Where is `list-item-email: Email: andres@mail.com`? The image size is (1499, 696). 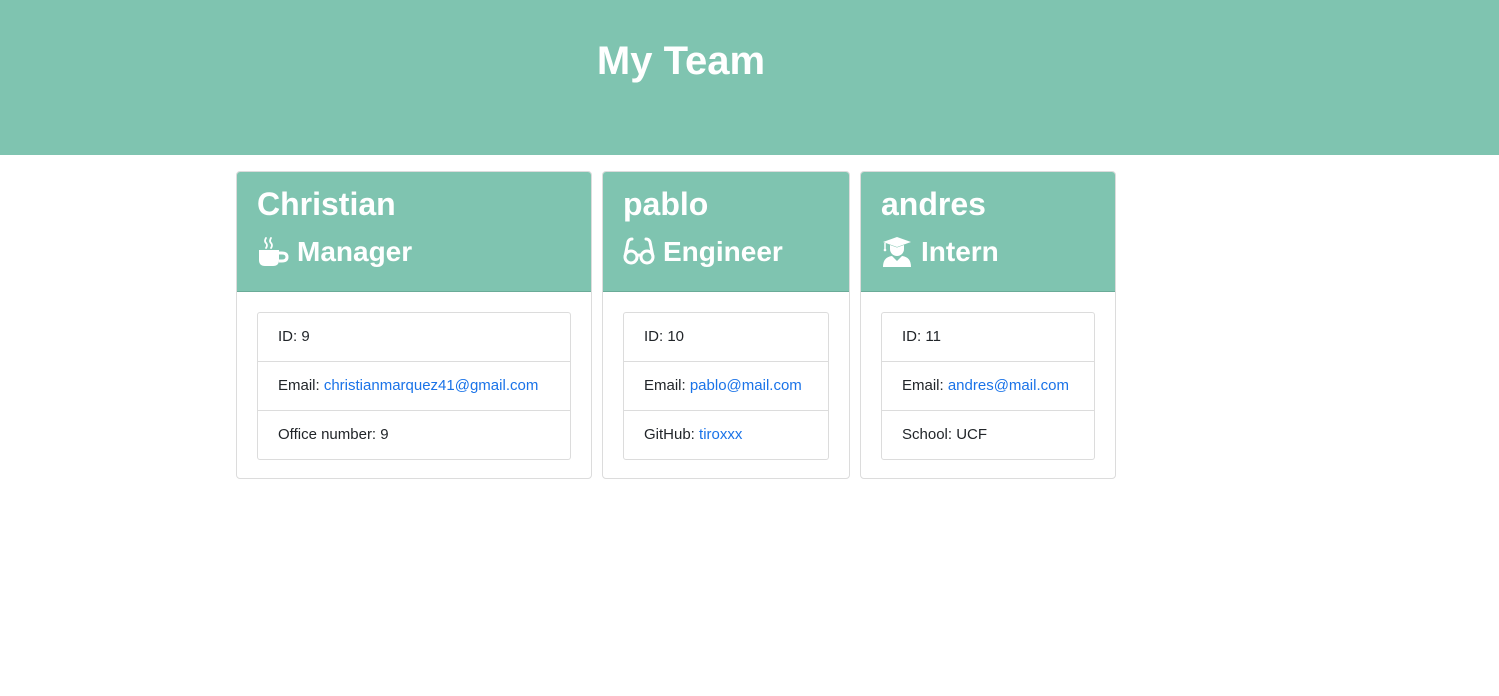 list-item-email: Email: andres@mail.com is located at coordinates (988, 385).